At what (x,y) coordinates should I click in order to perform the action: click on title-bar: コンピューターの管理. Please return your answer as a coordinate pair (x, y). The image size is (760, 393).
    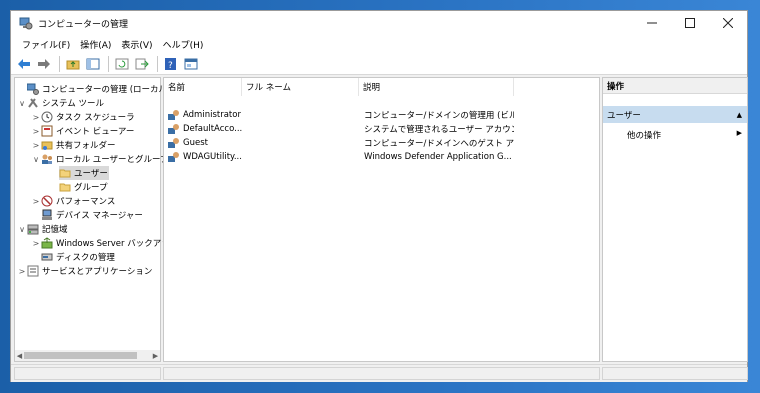
    Looking at the image, I should click on (379, 23).